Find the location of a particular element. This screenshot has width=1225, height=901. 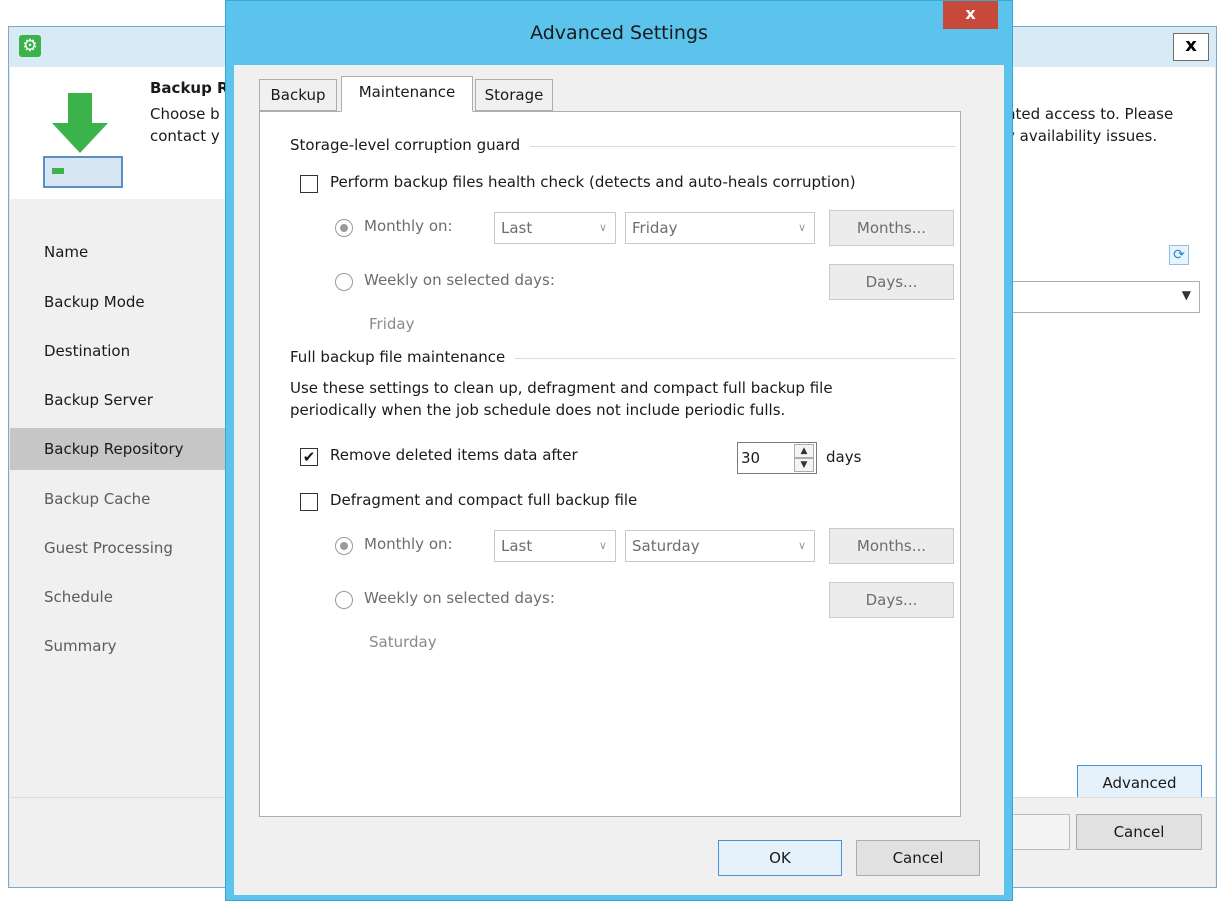

wizard-close-button: x is located at coordinates (1191, 47).